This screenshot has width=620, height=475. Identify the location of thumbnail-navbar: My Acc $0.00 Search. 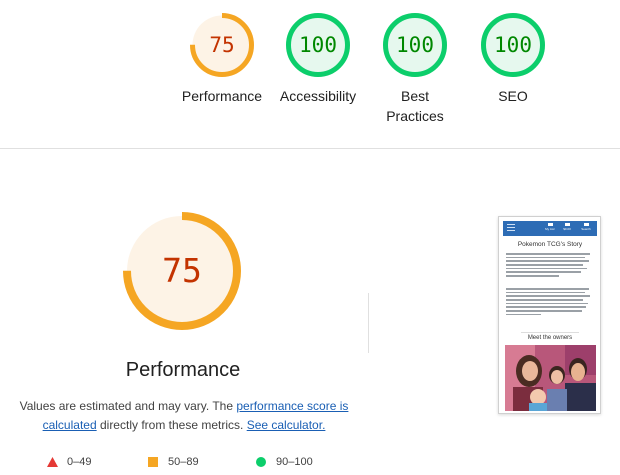
(550, 228).